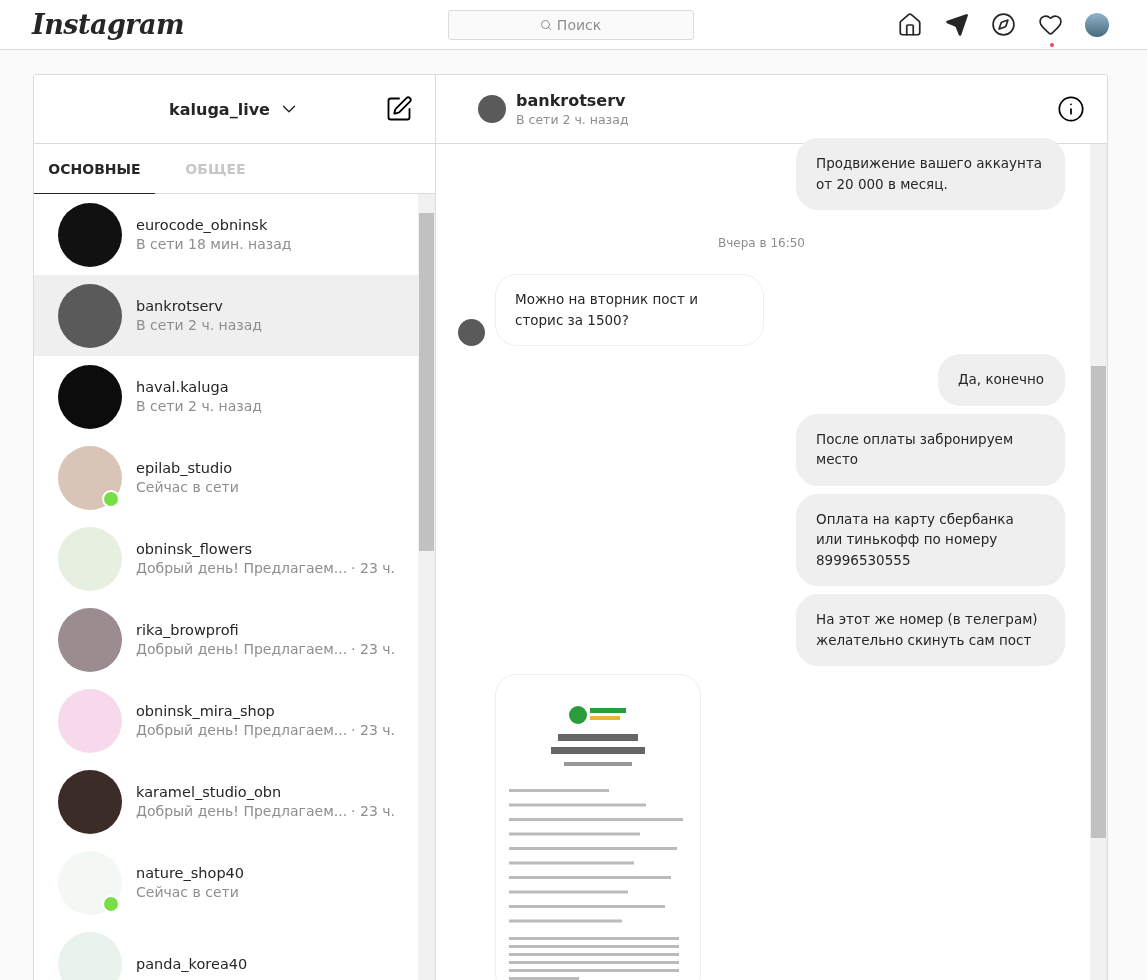 Image resolution: width=1147 pixels, height=980 pixels. I want to click on profile-avatar, so click(1097, 24).